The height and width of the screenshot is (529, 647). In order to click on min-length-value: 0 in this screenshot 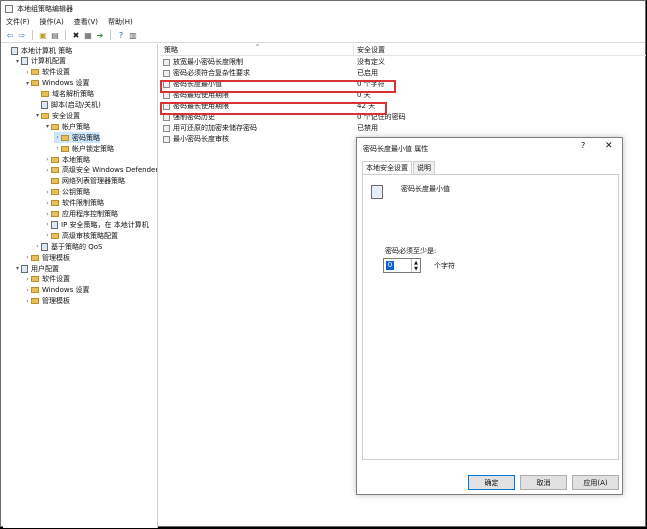, I will do `click(390, 265)`.